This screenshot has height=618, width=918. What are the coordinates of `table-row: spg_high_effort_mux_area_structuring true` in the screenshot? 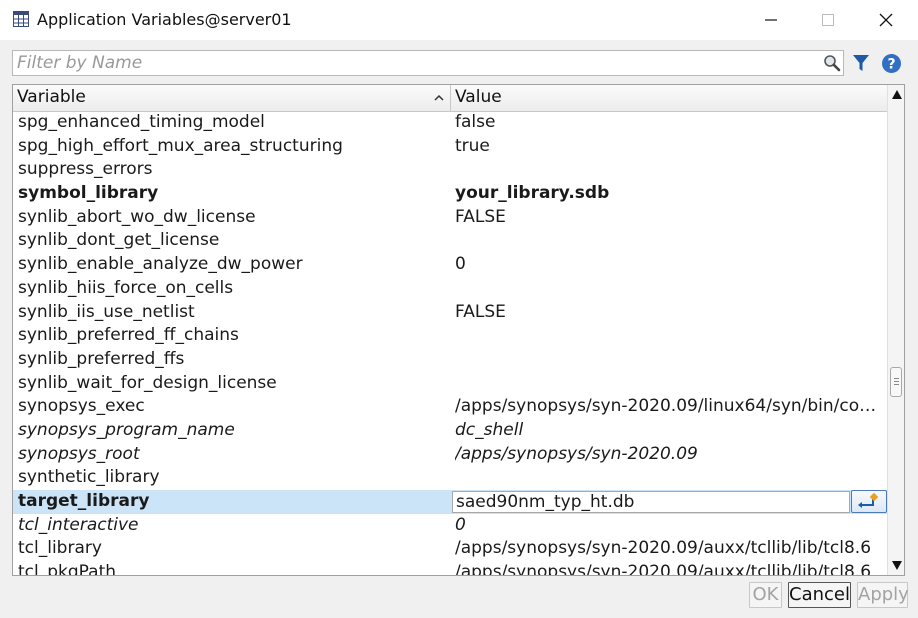 It's located at (450, 147).